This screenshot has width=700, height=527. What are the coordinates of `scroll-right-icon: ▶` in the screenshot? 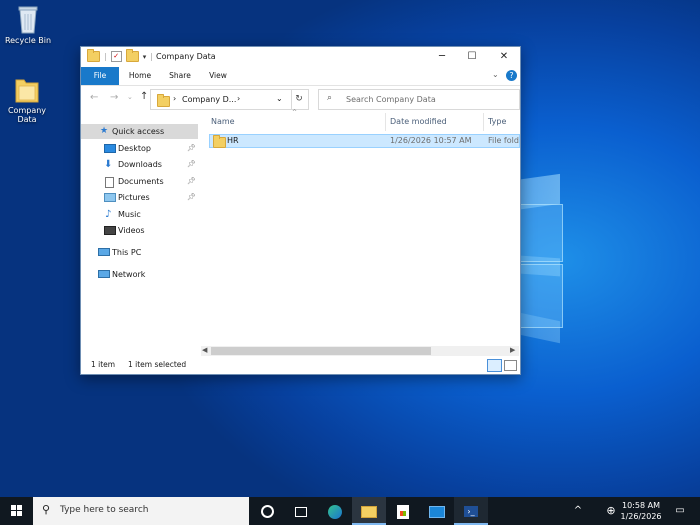 It's located at (512, 350).